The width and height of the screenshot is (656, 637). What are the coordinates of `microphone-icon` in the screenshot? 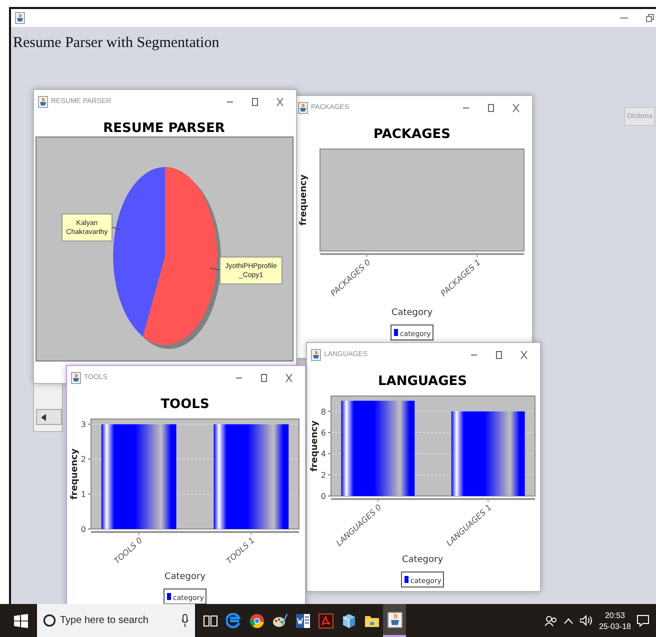 It's located at (185, 620).